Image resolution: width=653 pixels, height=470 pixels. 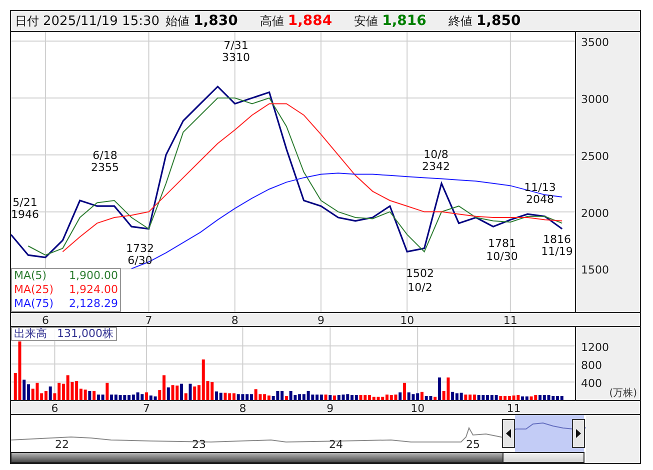 I want to click on chart-annotation: 3310, so click(x=236, y=57).